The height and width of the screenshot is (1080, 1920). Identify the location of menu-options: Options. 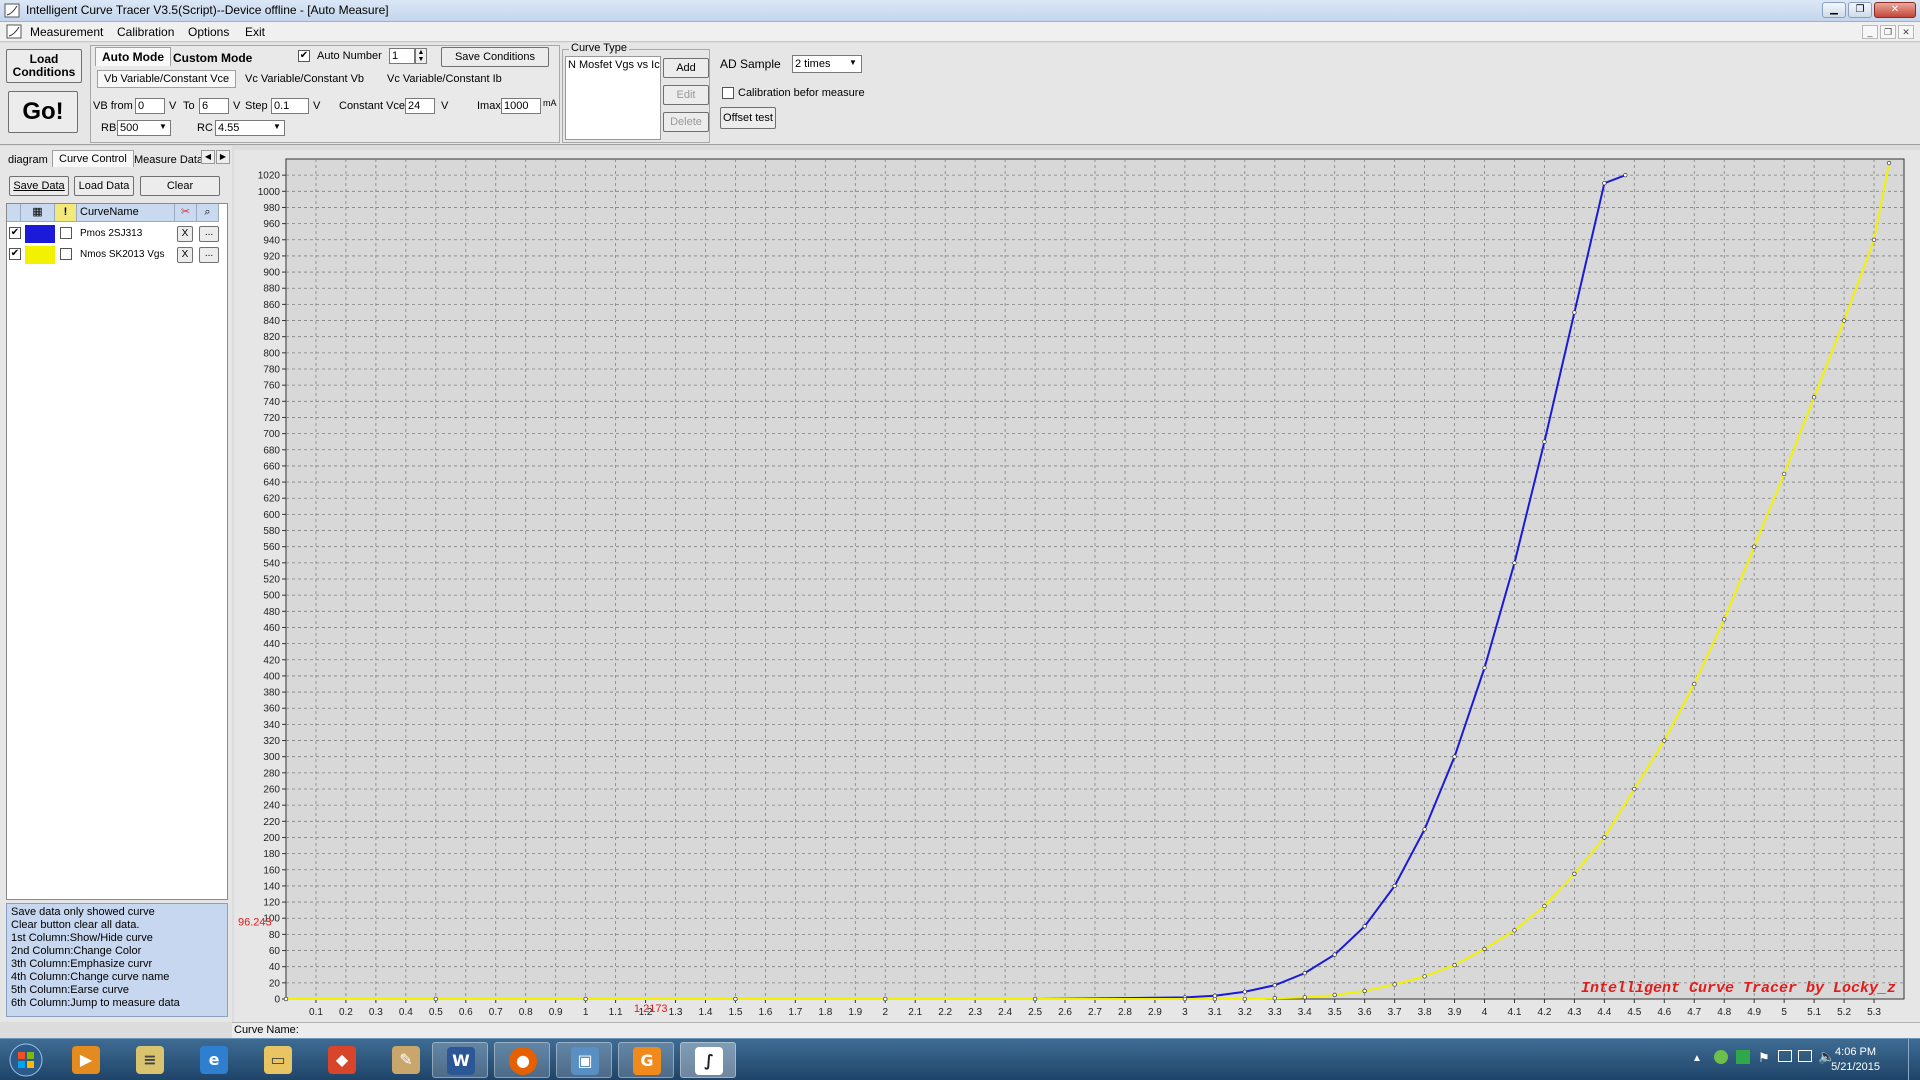
(208, 32).